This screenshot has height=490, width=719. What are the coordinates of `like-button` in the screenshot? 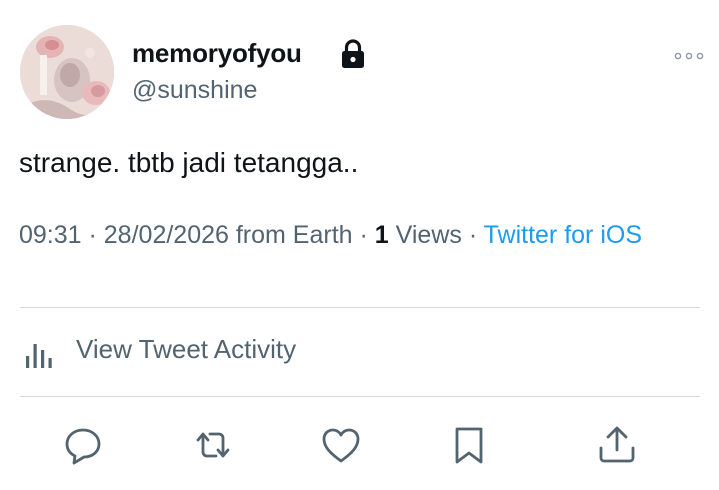 It's located at (341, 445).